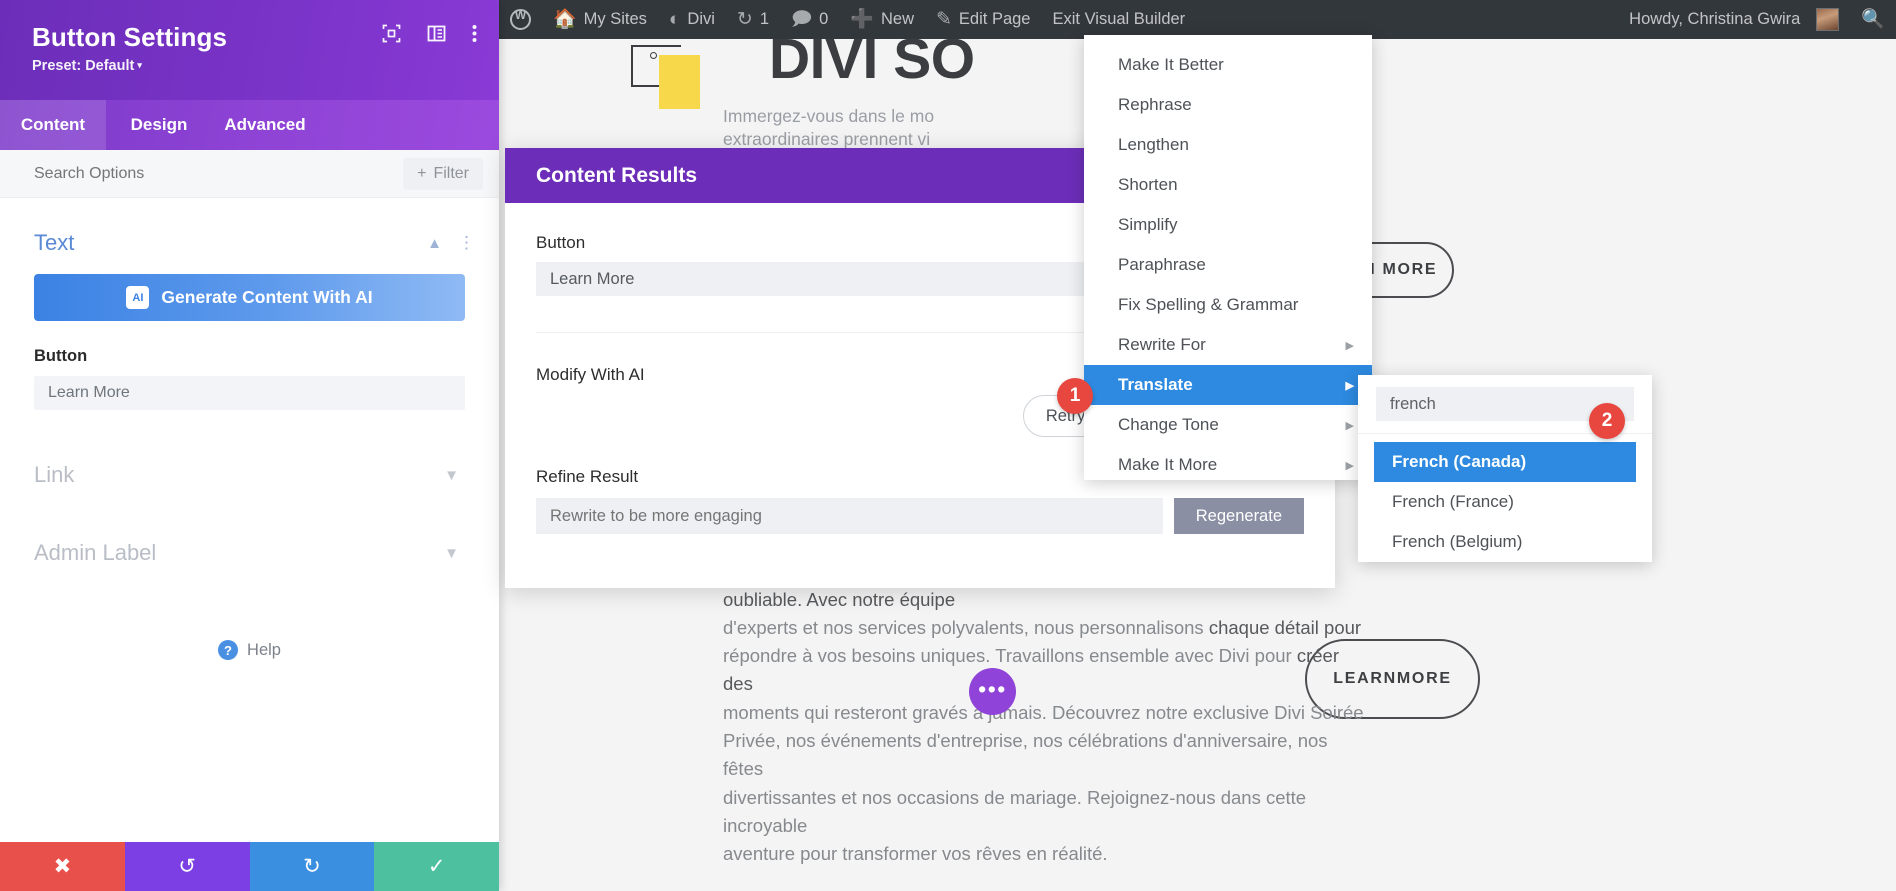 The image size is (1896, 891). I want to click on menu-item-make-it-better-label: Make It Better, so click(1171, 64).